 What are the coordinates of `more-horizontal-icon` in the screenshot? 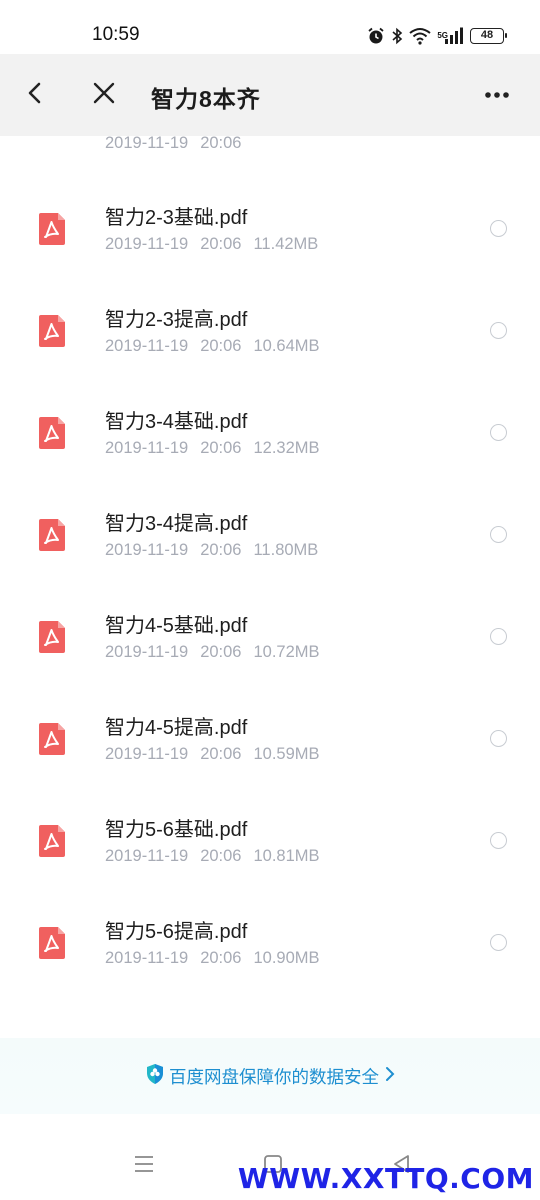 It's located at (497, 95).